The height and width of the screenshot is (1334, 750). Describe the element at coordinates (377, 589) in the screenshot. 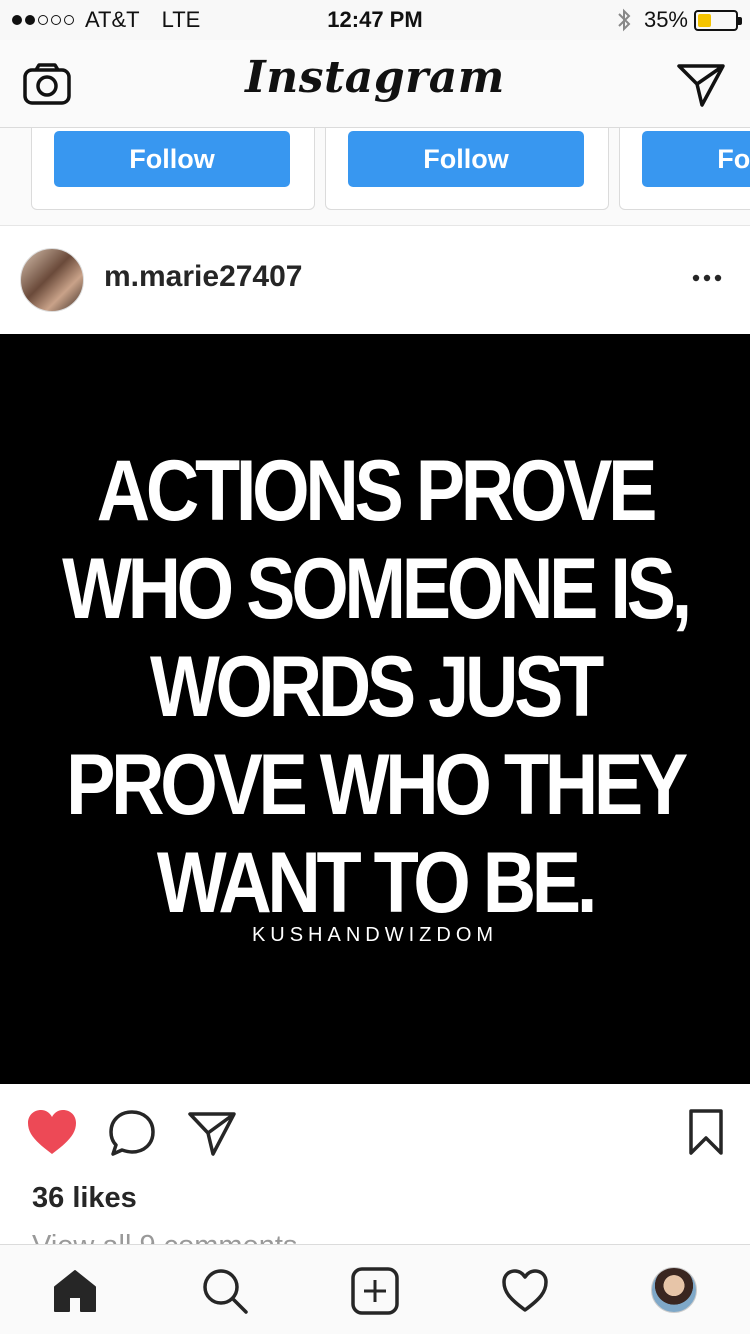

I see `quote-line: WHO SOMEONE IS,` at that location.